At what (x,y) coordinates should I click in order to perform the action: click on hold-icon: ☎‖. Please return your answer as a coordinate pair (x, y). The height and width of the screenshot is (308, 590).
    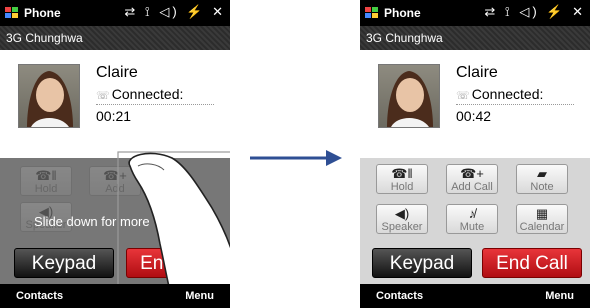
    Looking at the image, I should click on (402, 173).